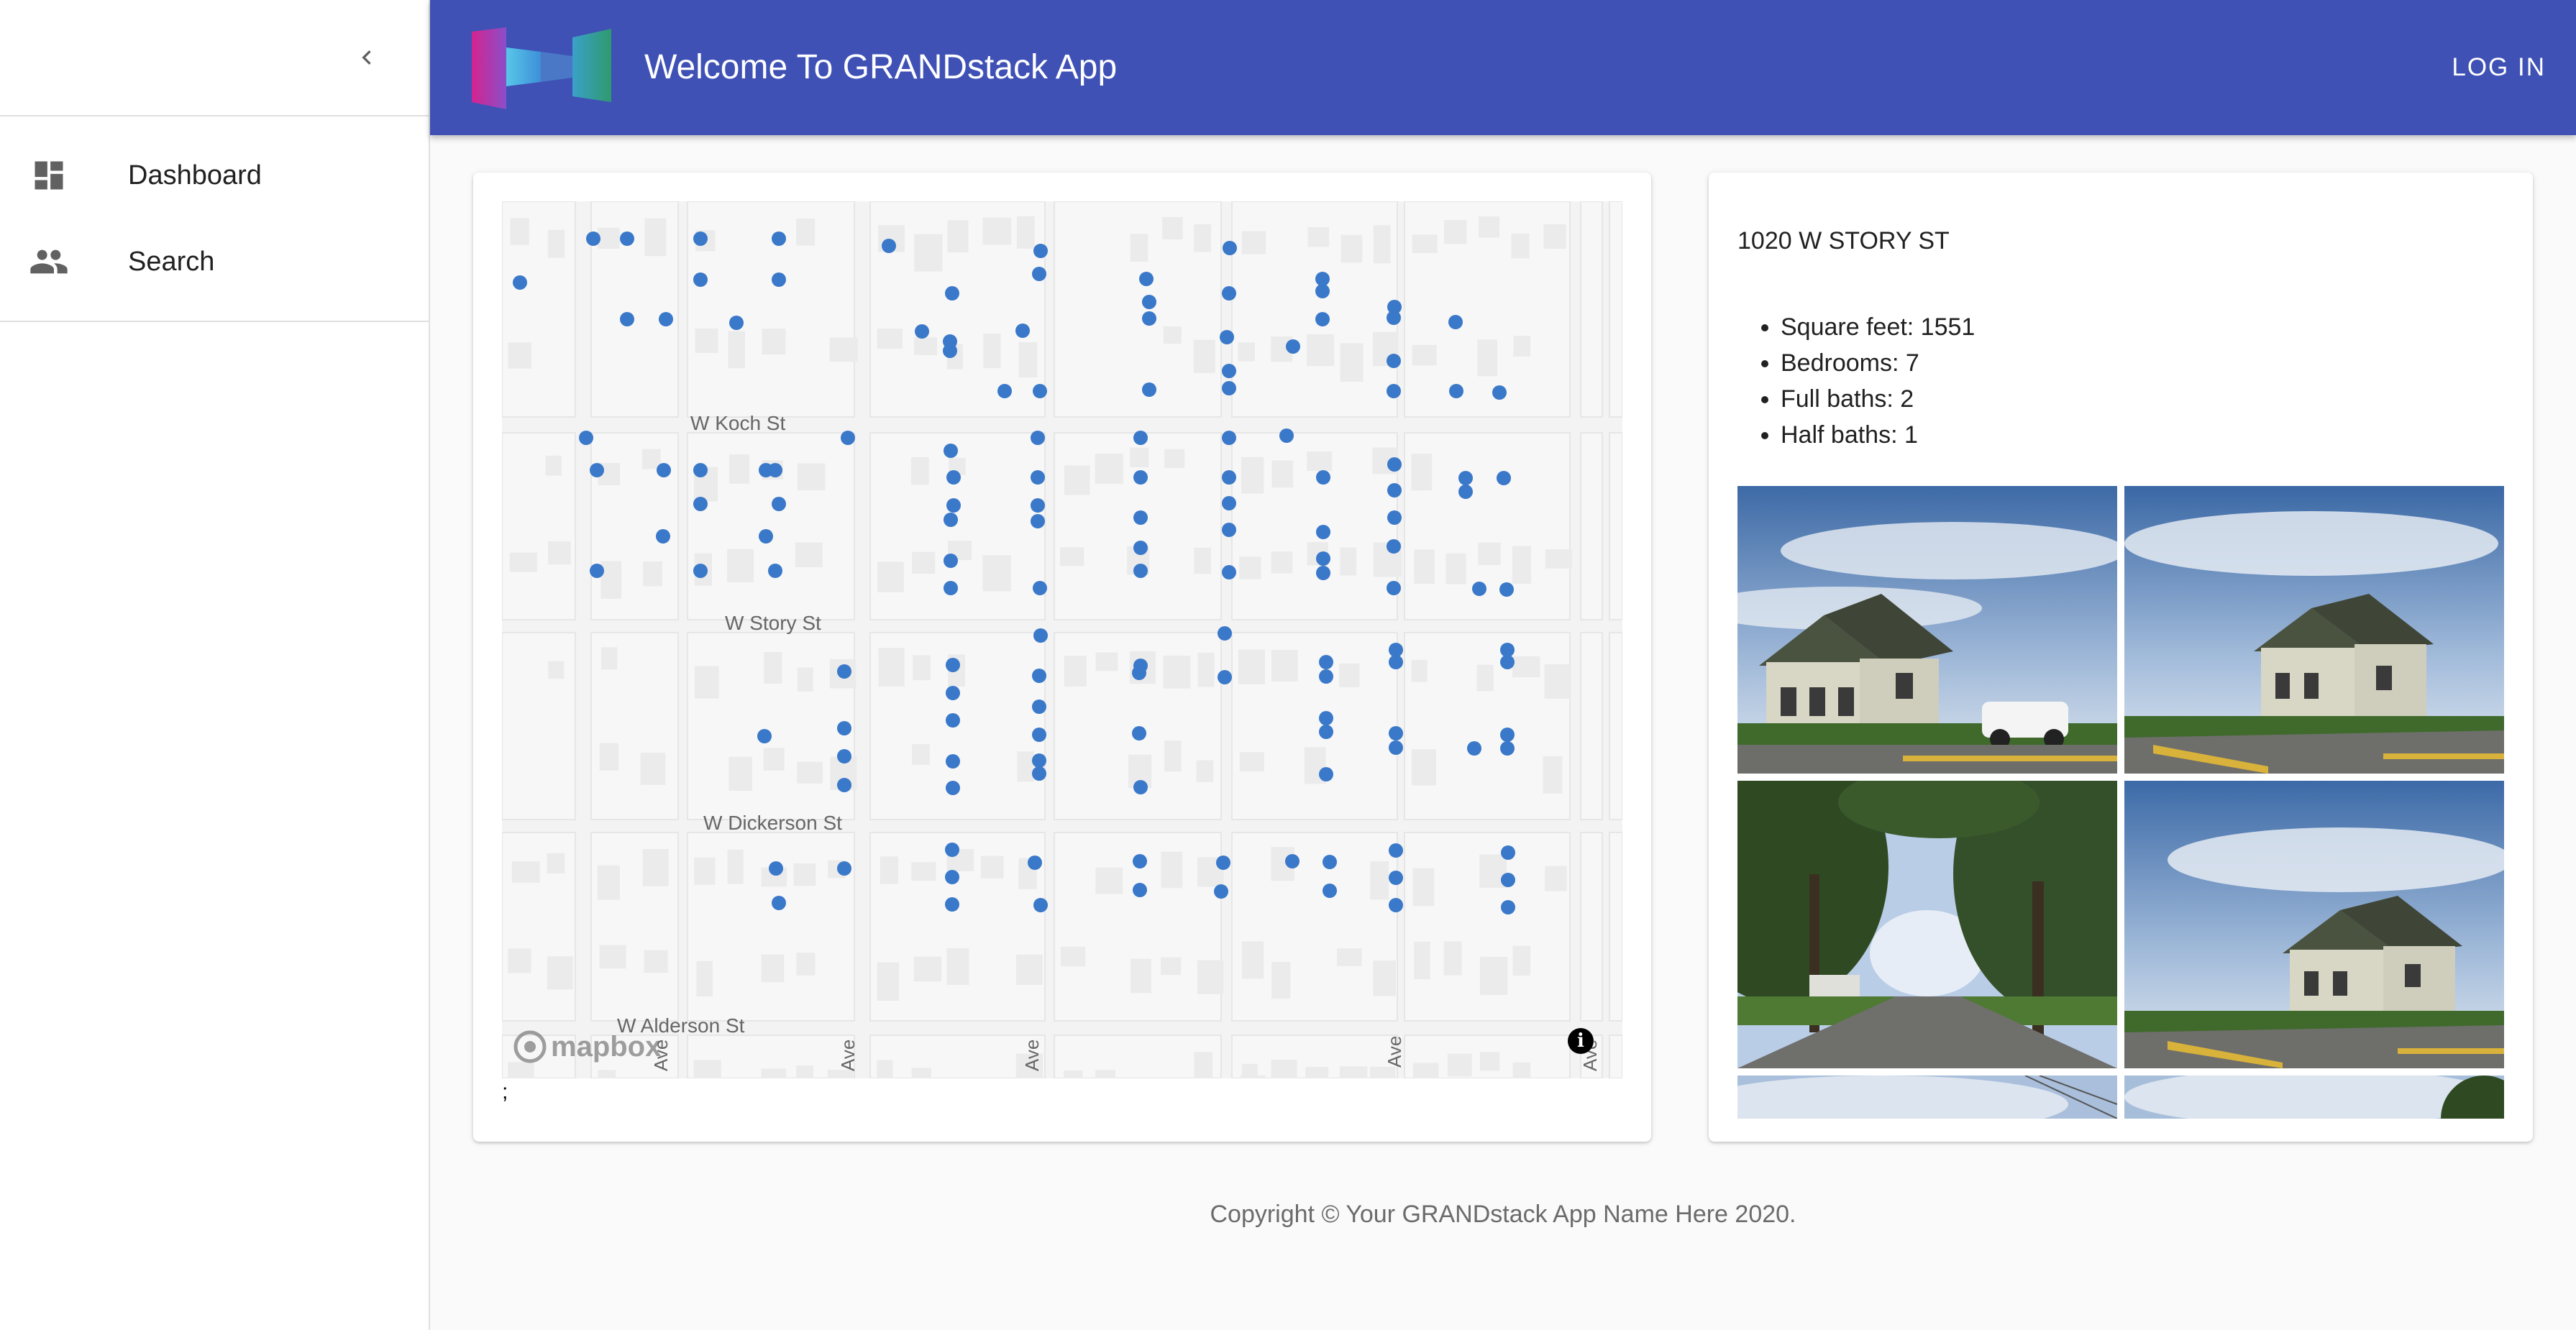 The height and width of the screenshot is (1330, 2576). Describe the element at coordinates (214, 262) in the screenshot. I see `sidebar-item-search: Search` at that location.